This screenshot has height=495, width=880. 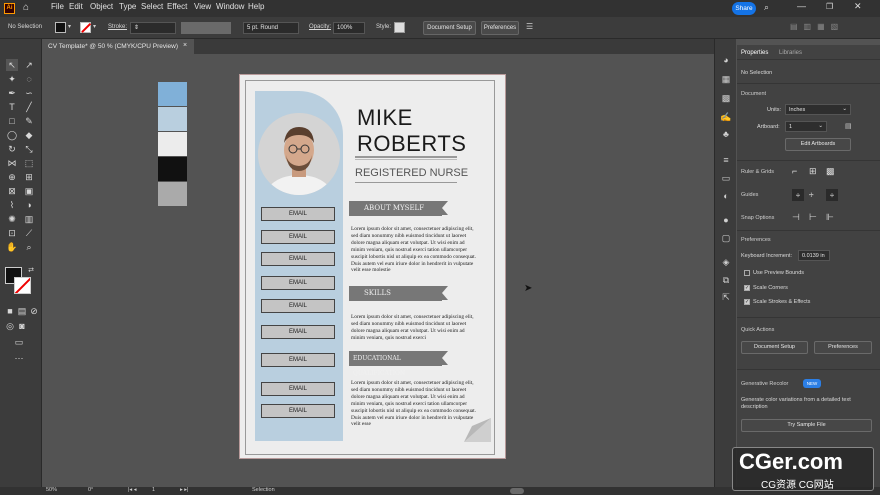 What do you see at coordinates (398, 208) in the screenshot?
I see `section-ribbon-about: ABOUT MYSELF` at bounding box center [398, 208].